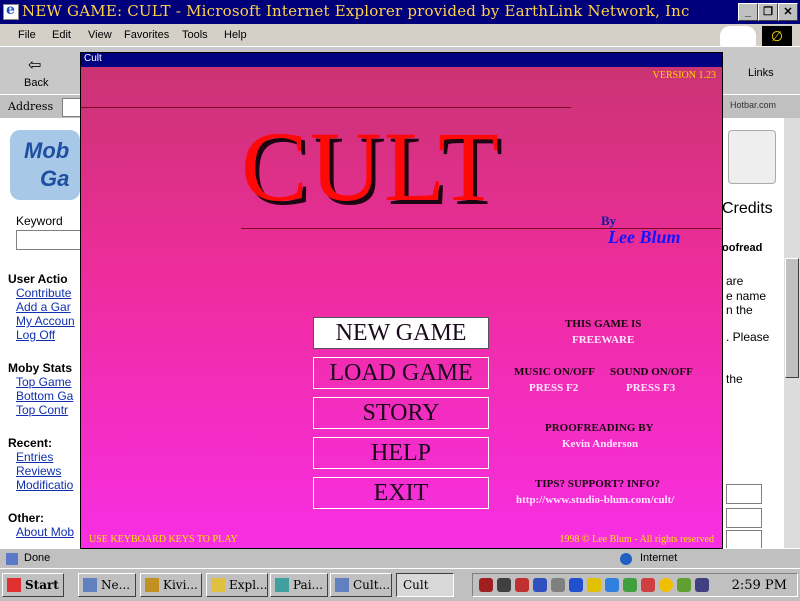 Image resolution: width=800 pixels, height=601 pixels. What do you see at coordinates (218, 585) in the screenshot?
I see `folder-icon` at bounding box center [218, 585].